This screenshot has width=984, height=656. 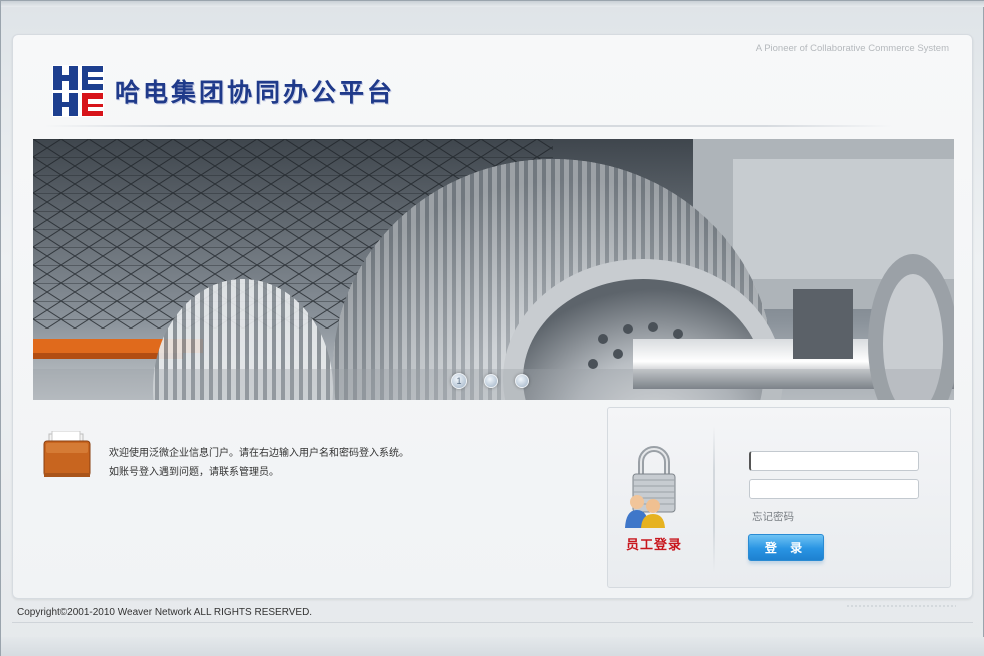 What do you see at coordinates (468, 126) in the screenshot?
I see `header-divider` at bounding box center [468, 126].